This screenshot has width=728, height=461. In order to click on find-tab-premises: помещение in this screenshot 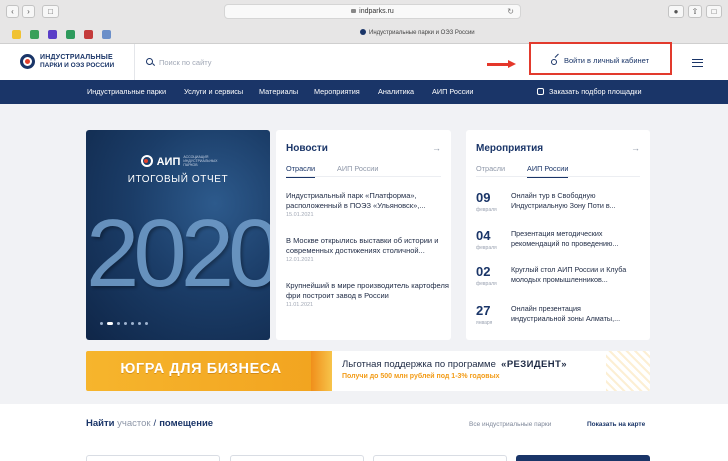, I will do `click(186, 423)`.